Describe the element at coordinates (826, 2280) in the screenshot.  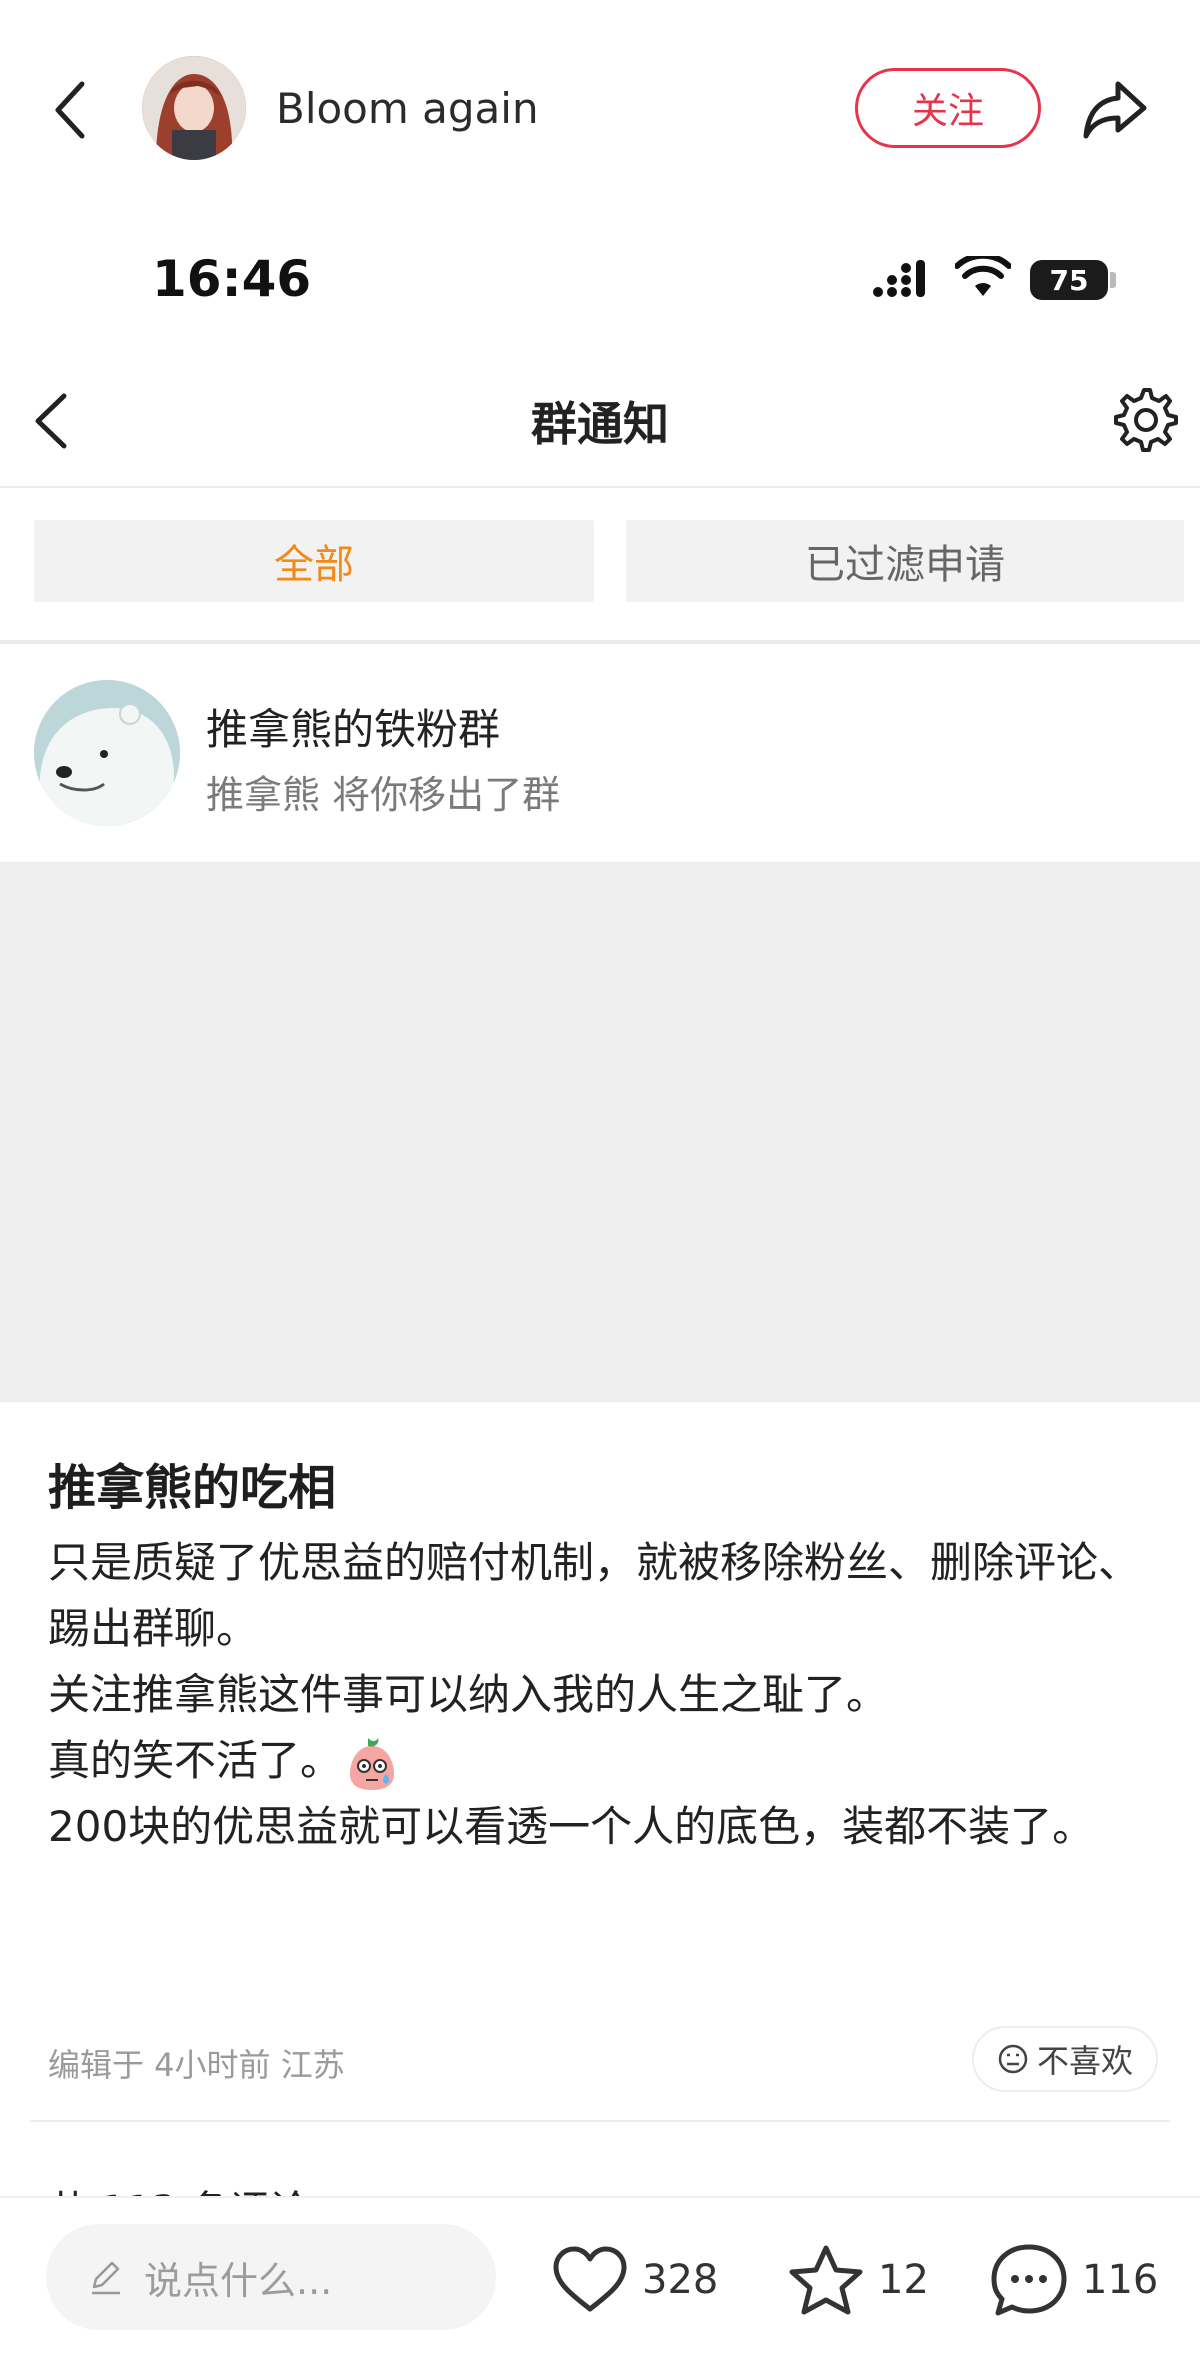
I see `star-icon` at that location.